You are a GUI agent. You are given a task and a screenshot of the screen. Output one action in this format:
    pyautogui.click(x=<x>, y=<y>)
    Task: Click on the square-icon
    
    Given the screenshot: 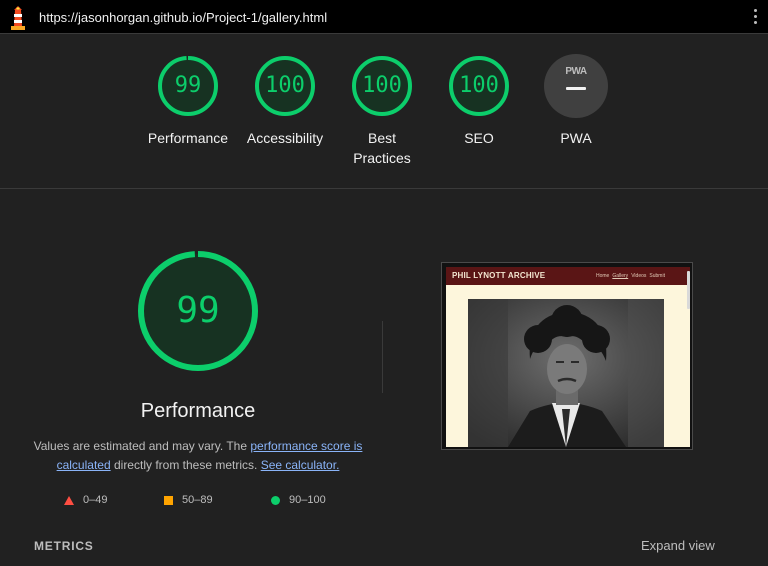 What is the action you would take?
    pyautogui.click(x=168, y=500)
    